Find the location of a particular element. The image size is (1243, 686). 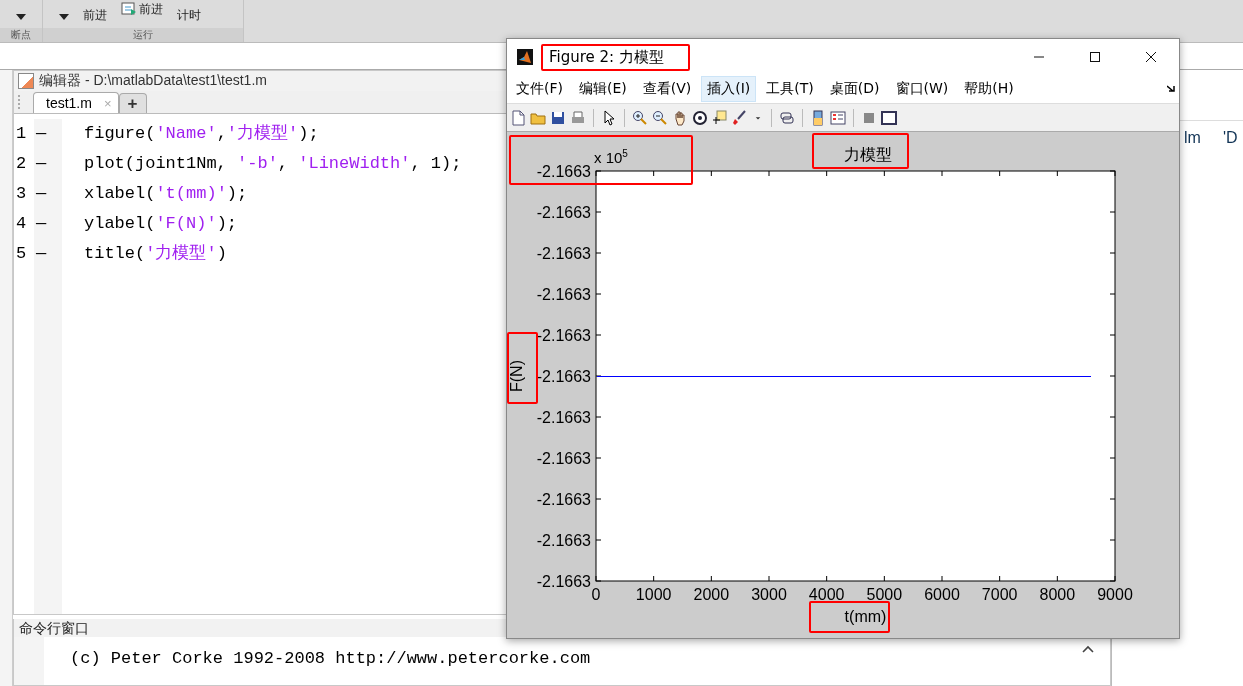

menu-item: 帮助(H) is located at coordinates (989, 89).